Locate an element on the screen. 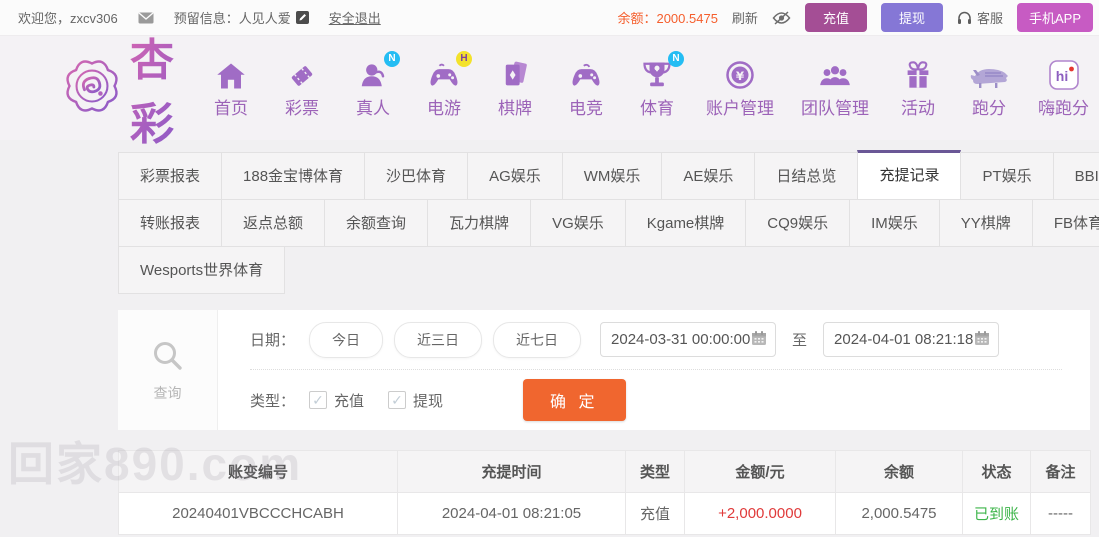 The height and width of the screenshot is (537, 1099). nav-item-team-management: 团队管理 is located at coordinates (835, 88).